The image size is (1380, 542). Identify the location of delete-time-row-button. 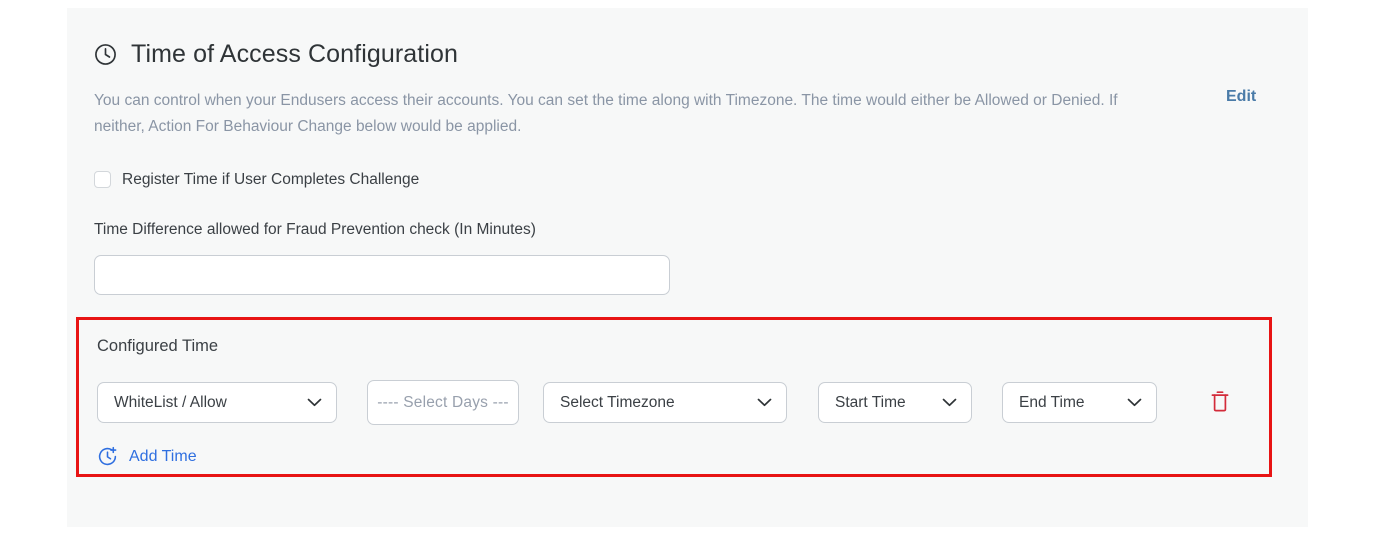
(1220, 403).